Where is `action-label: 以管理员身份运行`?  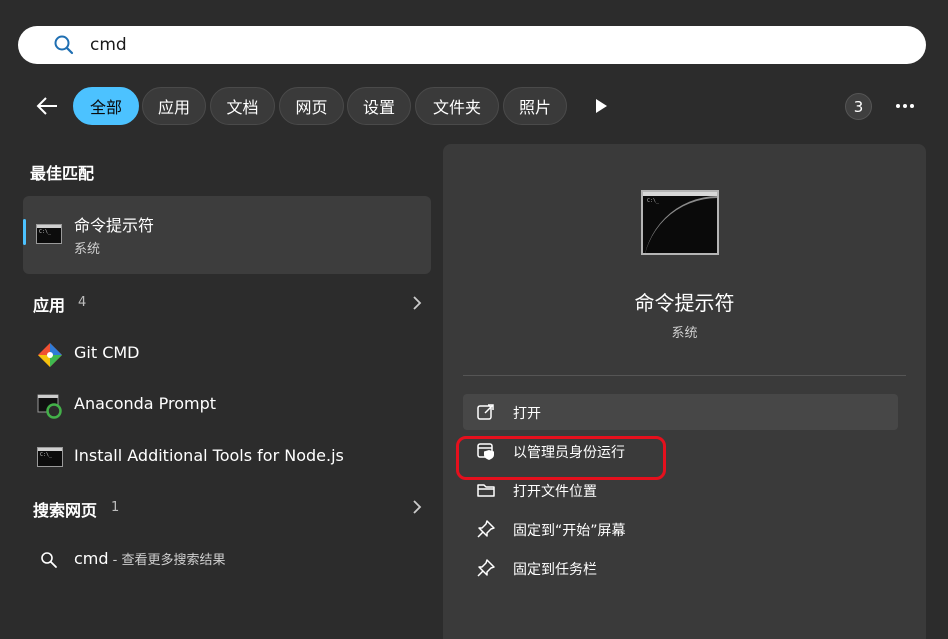 action-label: 以管理员身份运行 is located at coordinates (569, 453).